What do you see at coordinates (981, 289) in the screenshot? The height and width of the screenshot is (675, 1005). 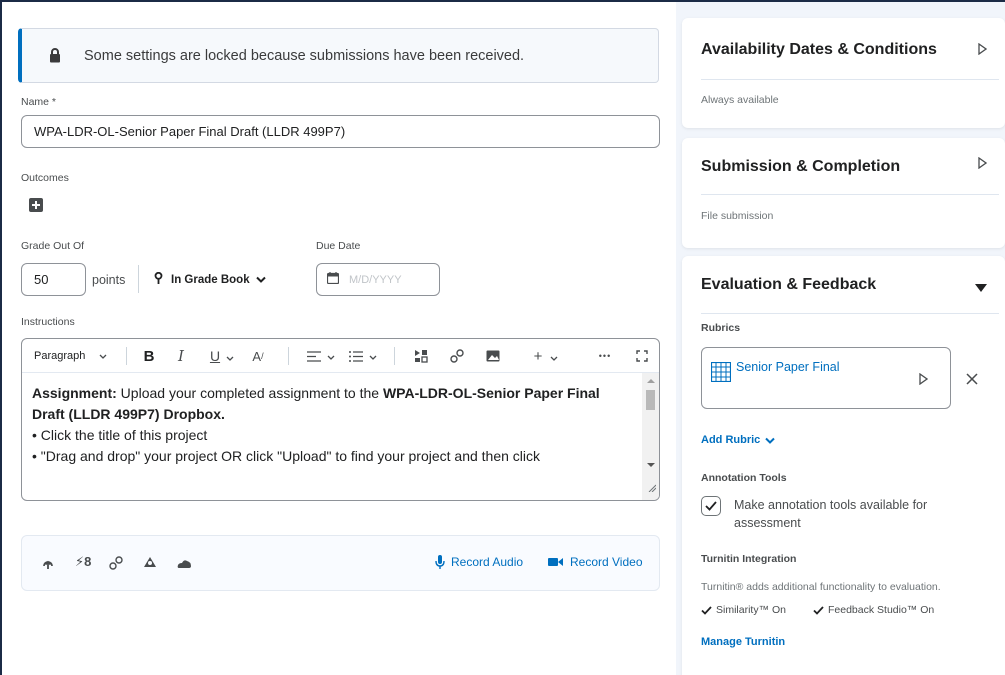 I see `collapse-icon` at bounding box center [981, 289].